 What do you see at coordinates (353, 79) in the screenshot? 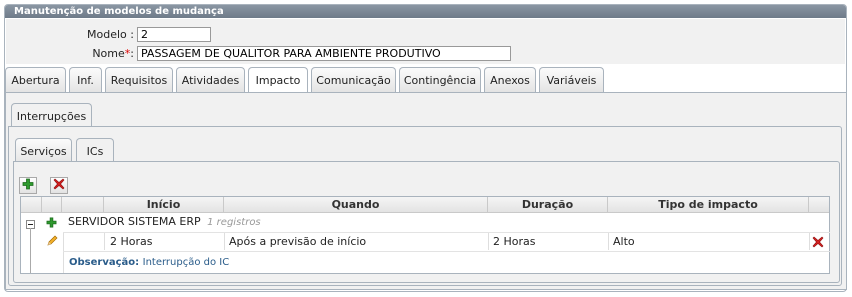
I see `tab-comunicacao: Comunicação` at bounding box center [353, 79].